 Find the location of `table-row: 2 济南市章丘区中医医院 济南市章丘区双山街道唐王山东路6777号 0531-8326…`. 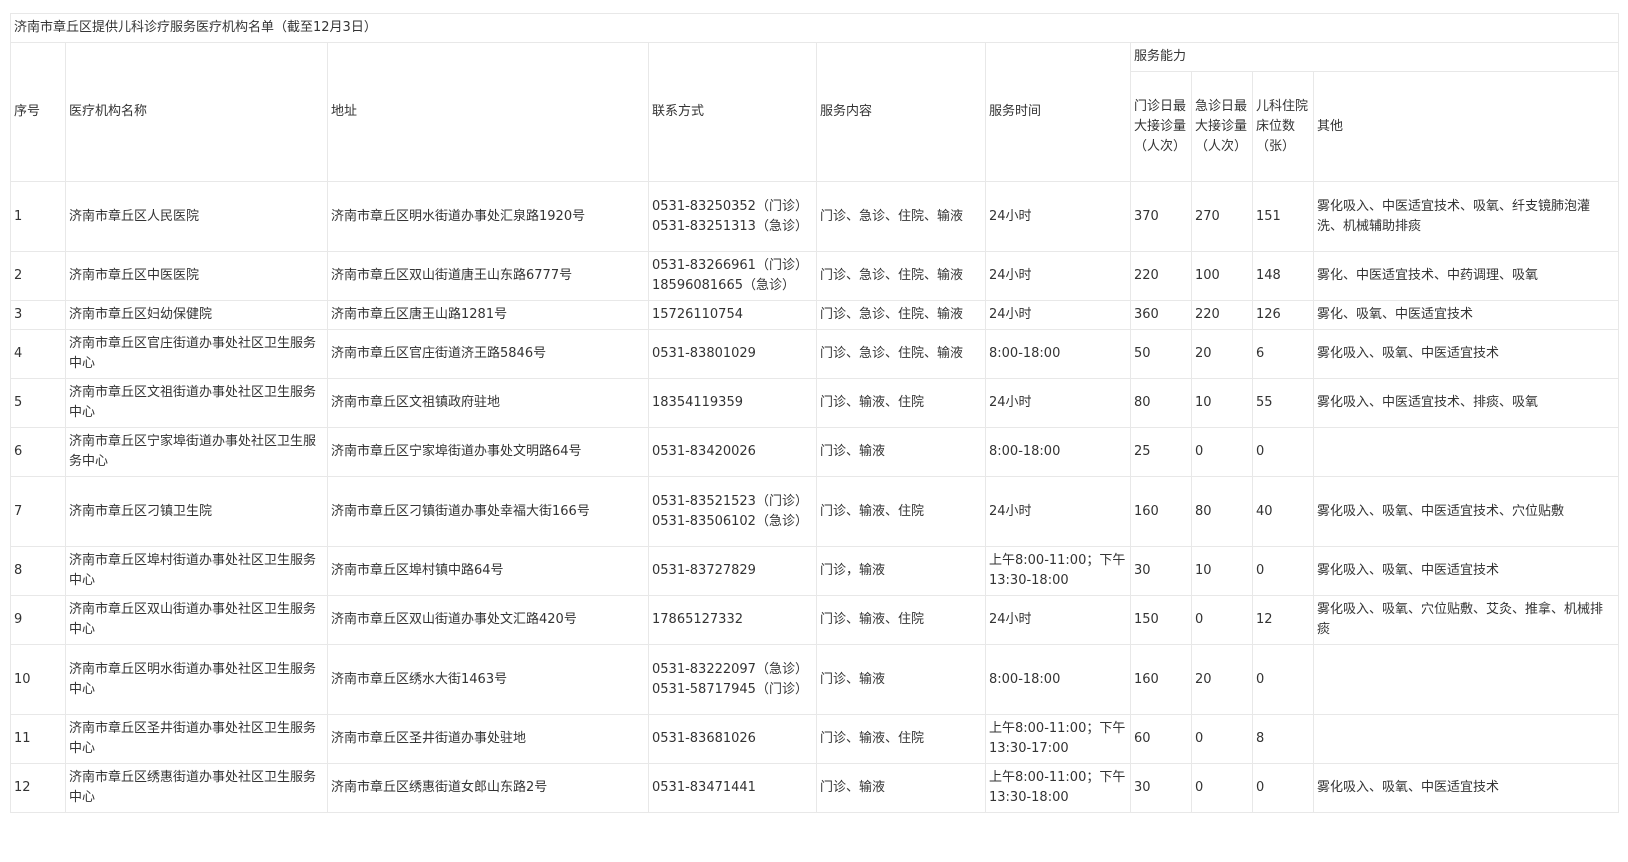

table-row: 2 济南市章丘区中医医院 济南市章丘区双山街道唐王山东路6777号 0531-8326… is located at coordinates (815, 276).